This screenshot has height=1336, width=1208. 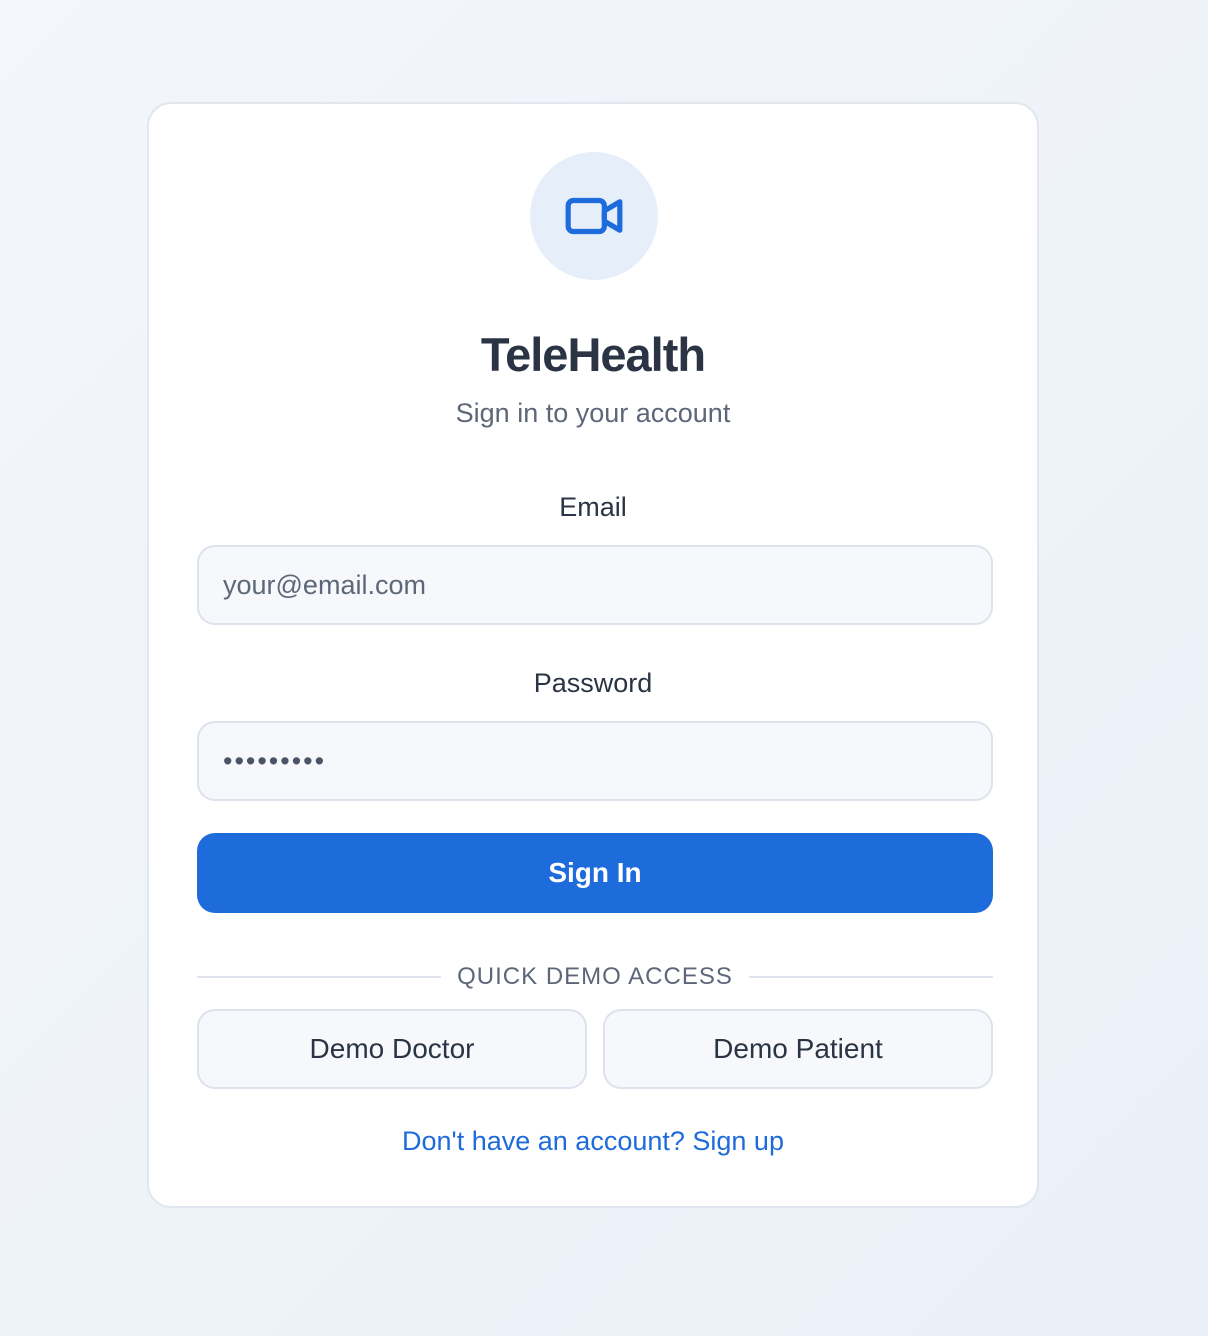 I want to click on sign-in-button: Sign In, so click(x=595, y=873).